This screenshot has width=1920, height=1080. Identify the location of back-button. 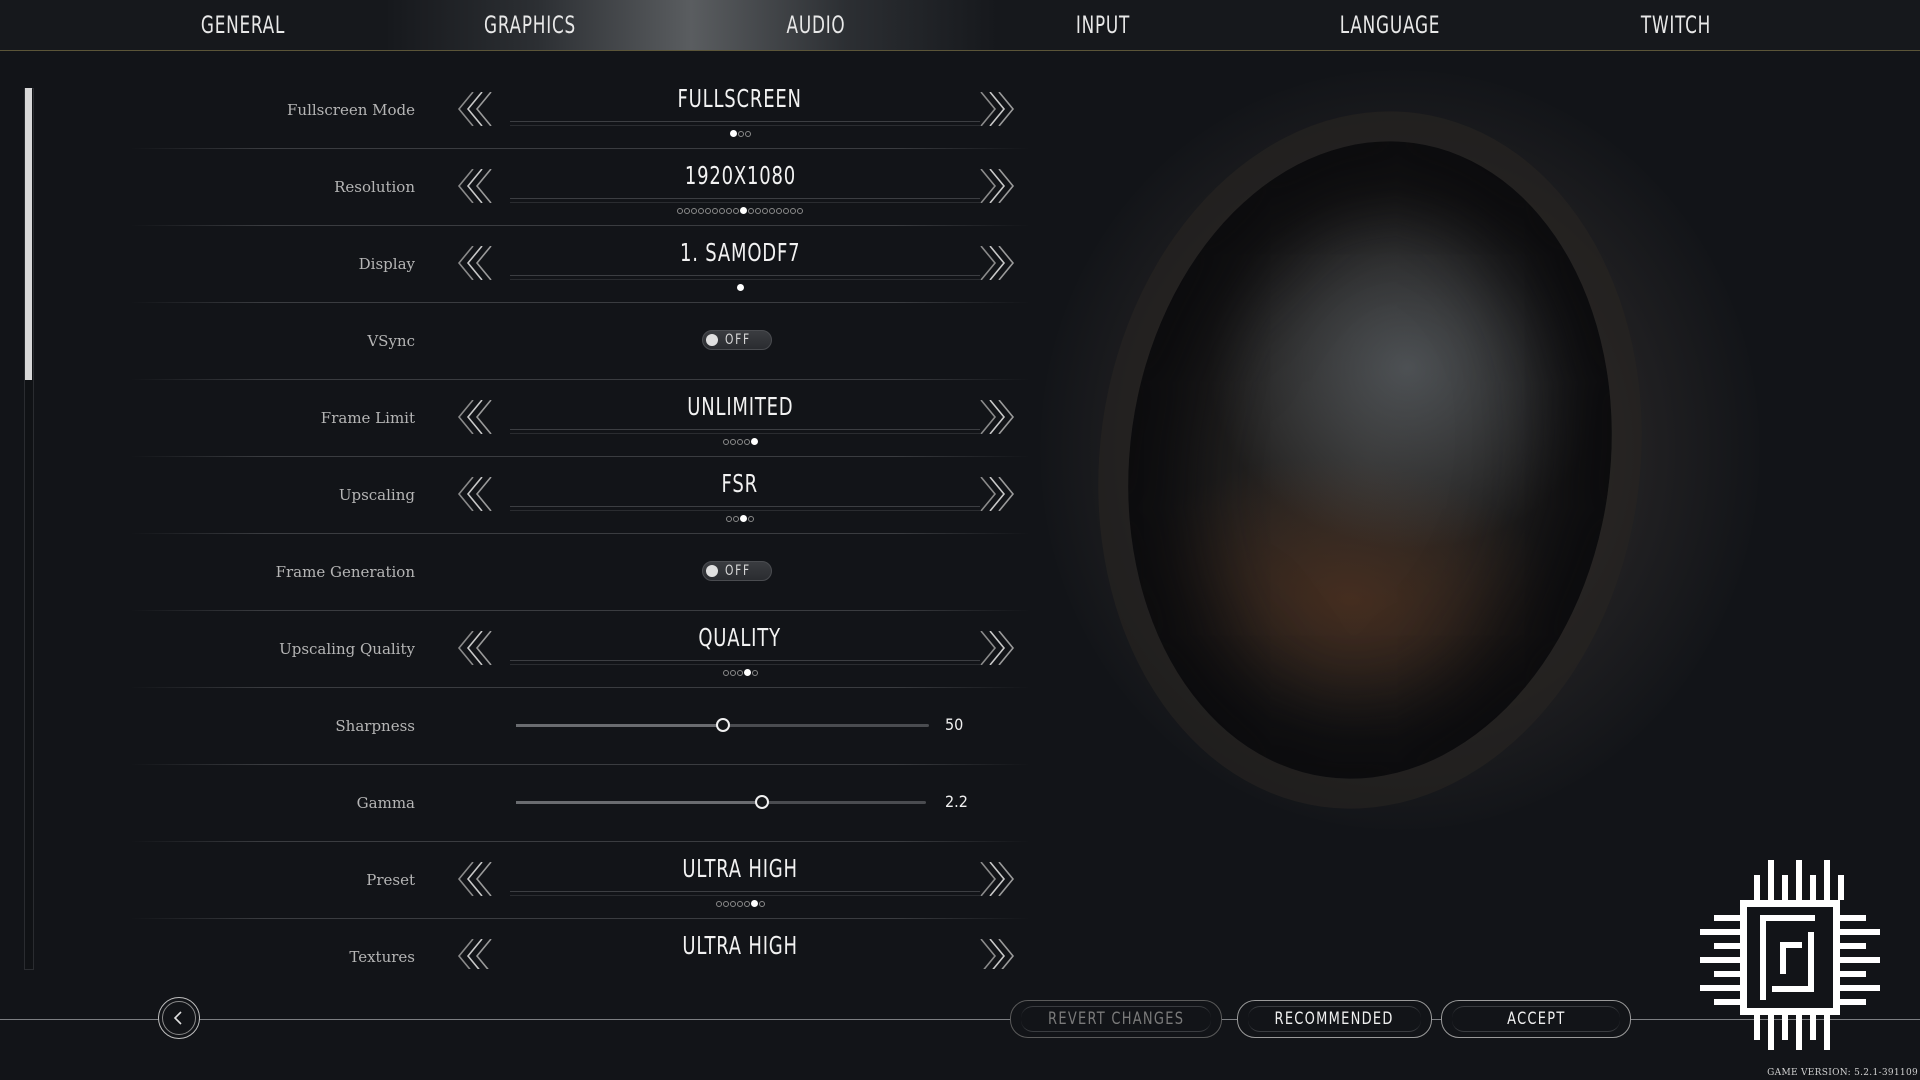
(179, 1018).